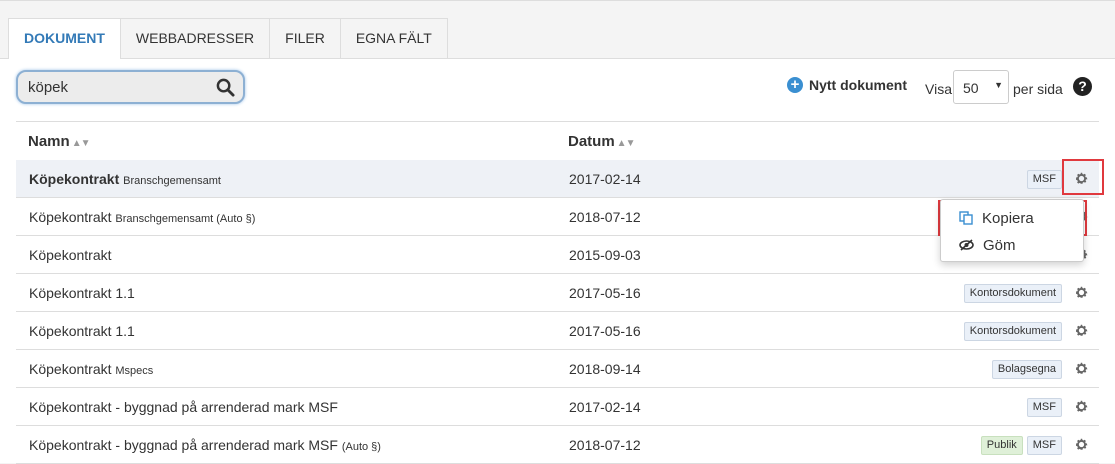 This screenshot has width=1115, height=464. What do you see at coordinates (605, 369) in the screenshot?
I see `document-date: 2018-09-14` at bounding box center [605, 369].